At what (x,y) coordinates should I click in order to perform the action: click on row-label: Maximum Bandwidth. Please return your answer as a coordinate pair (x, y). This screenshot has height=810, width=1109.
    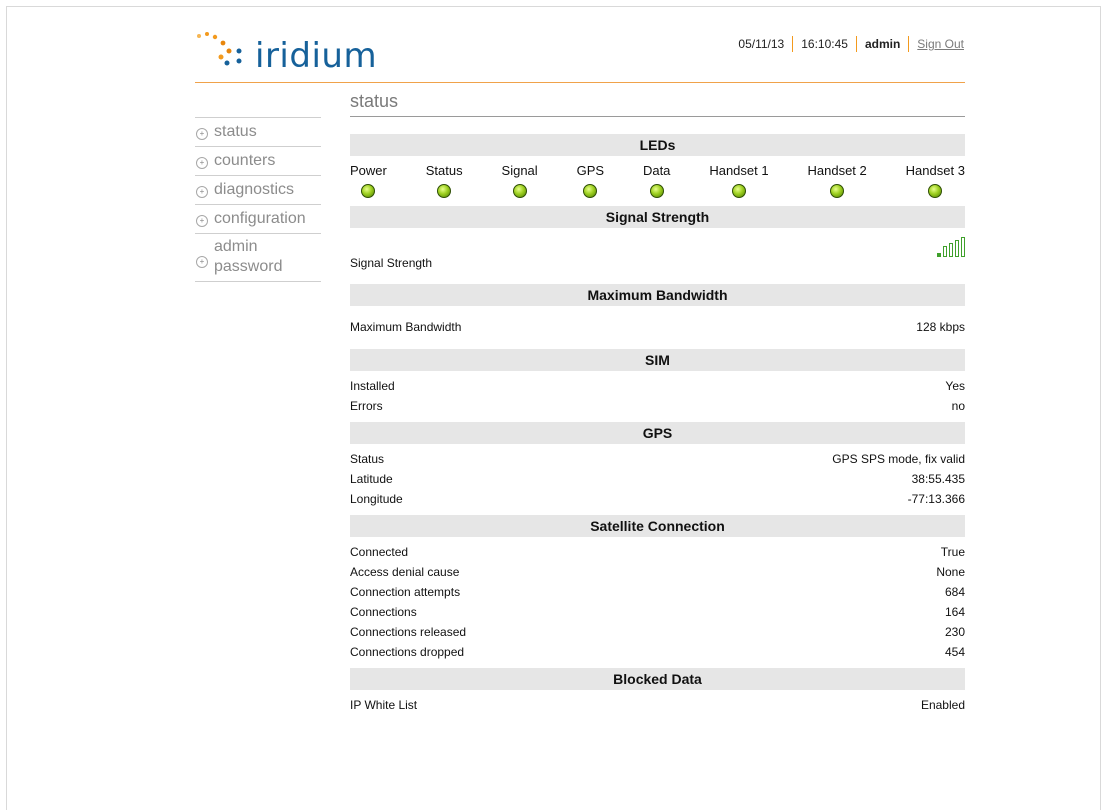
    Looking at the image, I should click on (406, 327).